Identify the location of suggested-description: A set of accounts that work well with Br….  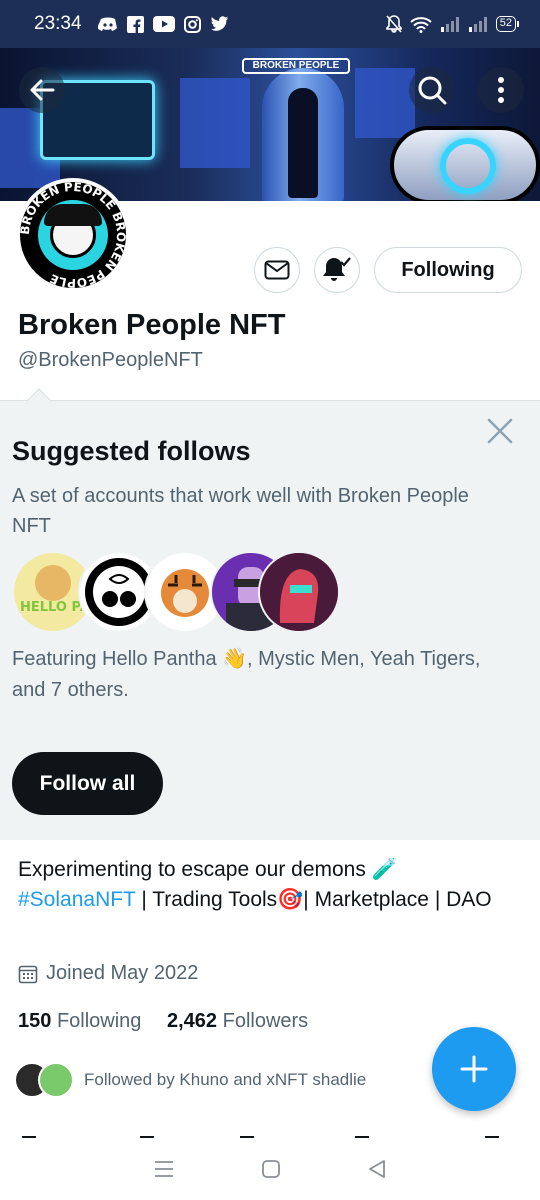
(240, 511).